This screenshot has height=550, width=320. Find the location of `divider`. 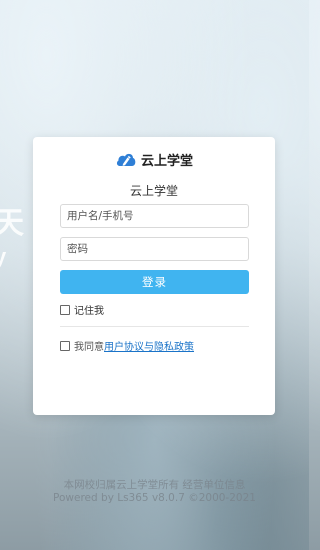

divider is located at coordinates (154, 326).